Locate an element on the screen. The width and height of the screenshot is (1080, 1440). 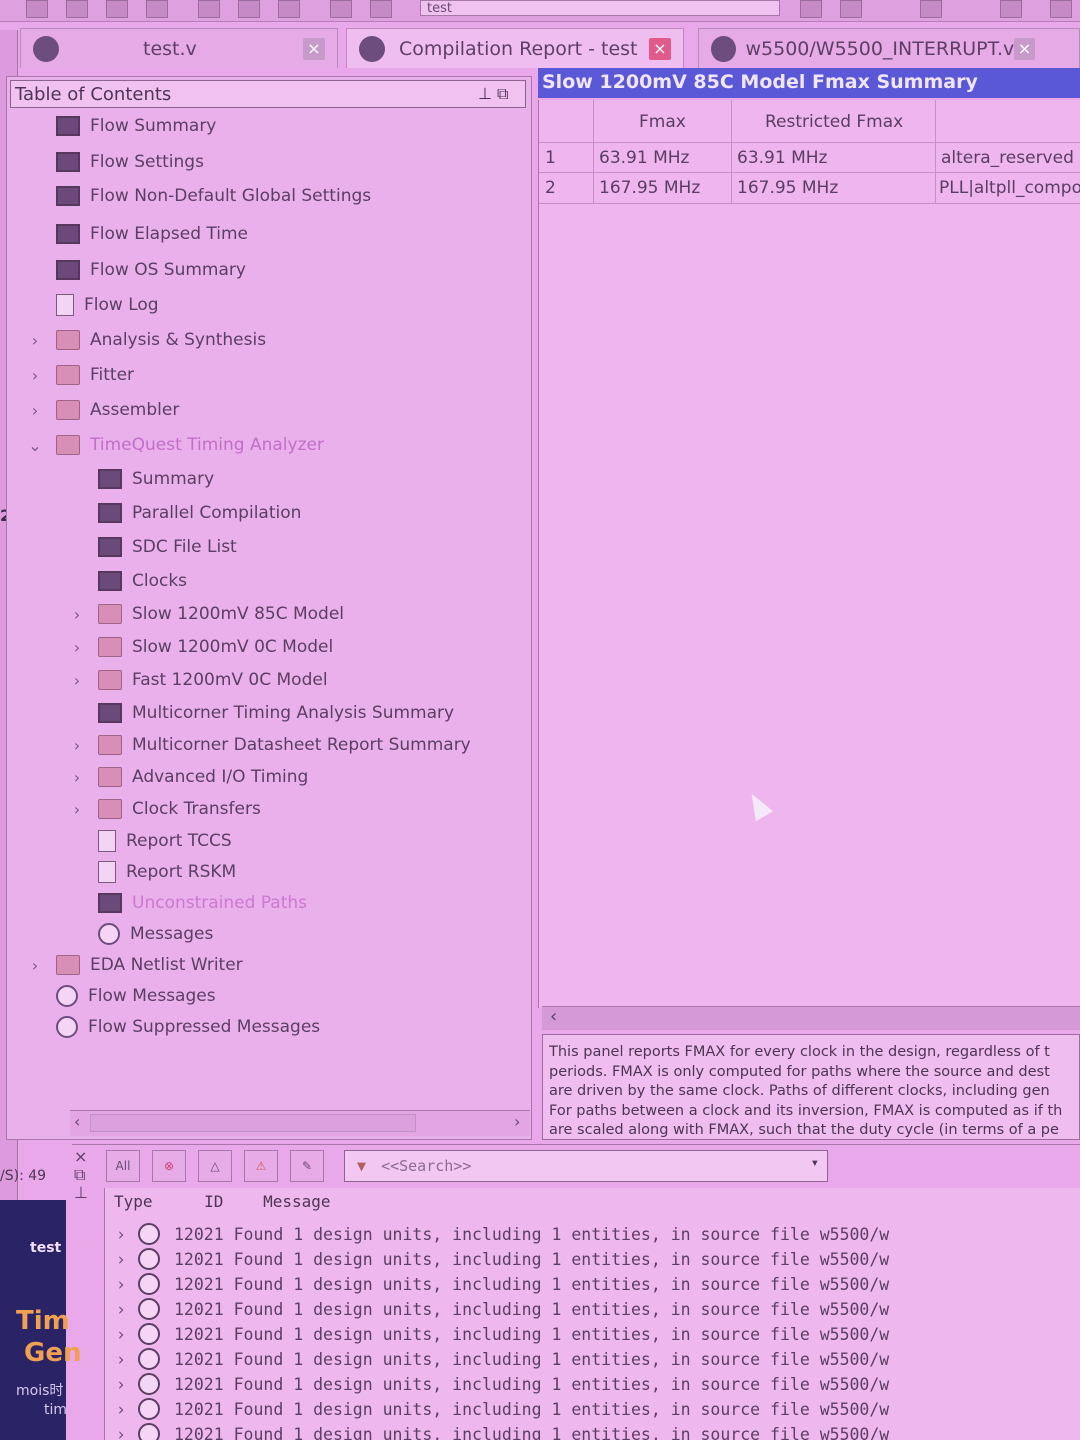
compile-icon is located at coordinates (811, 9).